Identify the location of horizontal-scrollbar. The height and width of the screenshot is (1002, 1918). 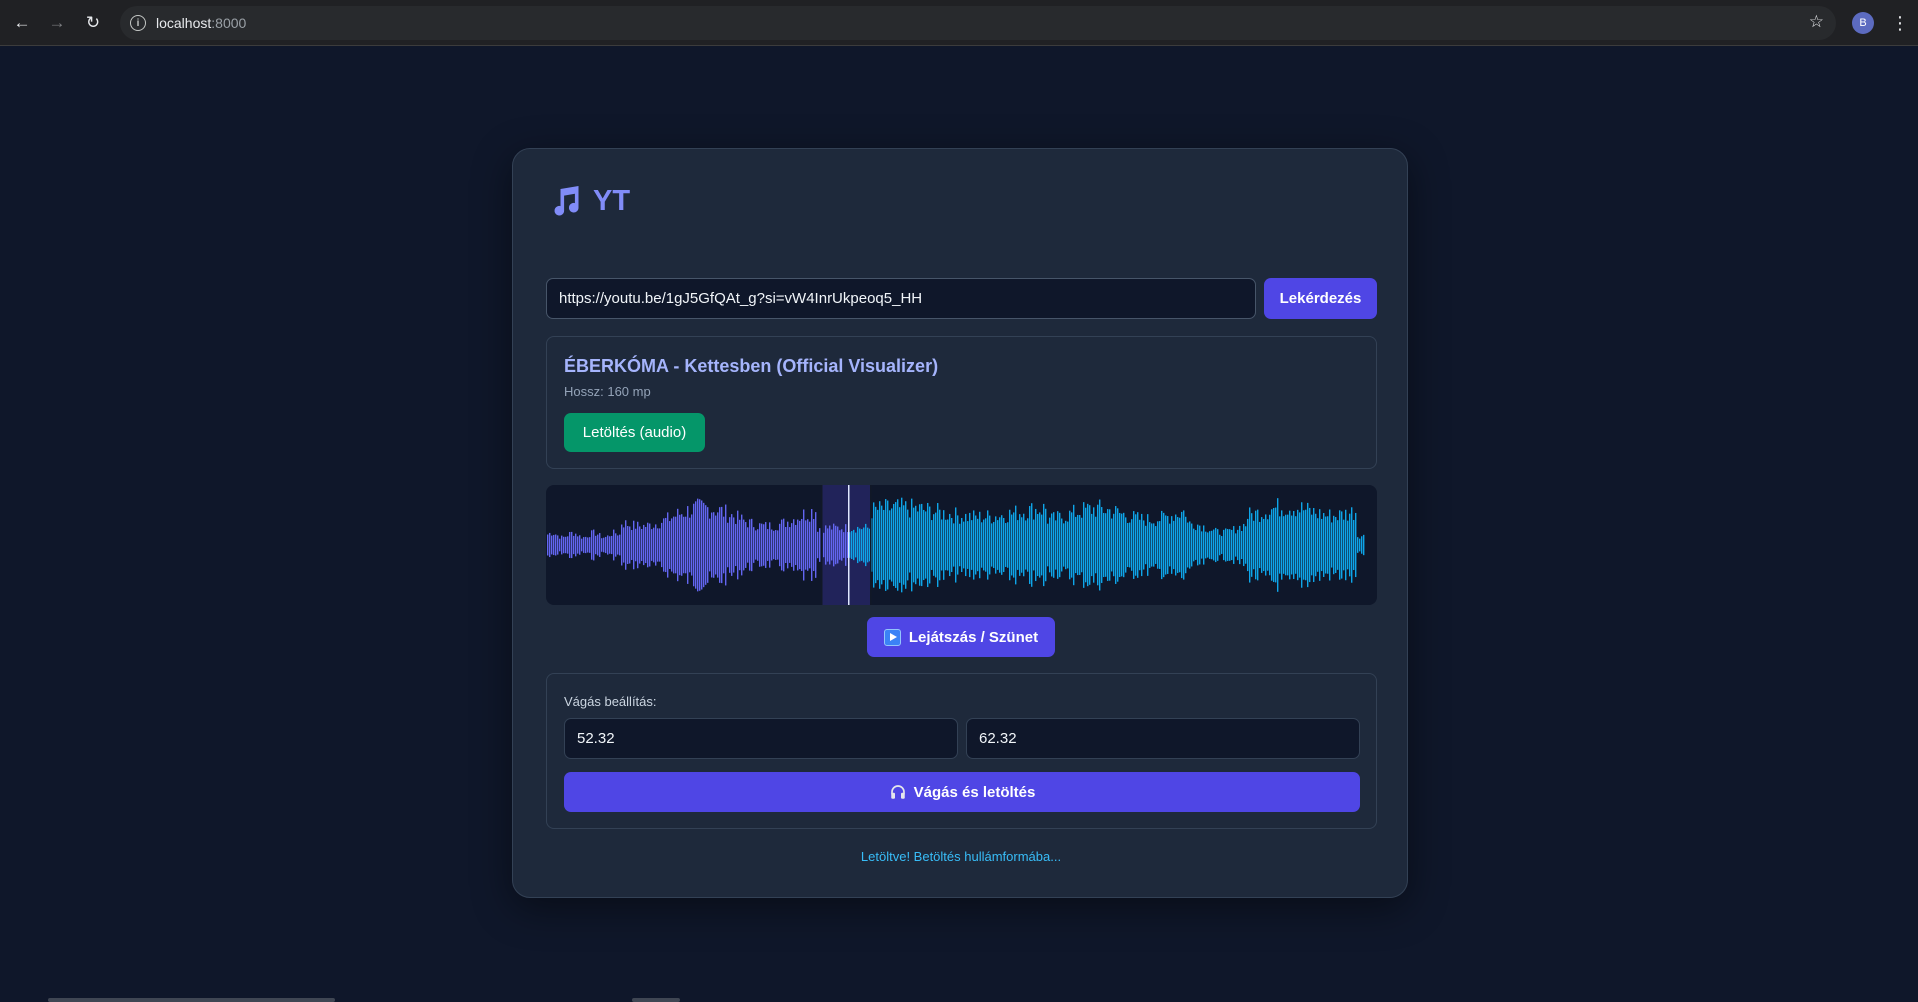
(191, 1000).